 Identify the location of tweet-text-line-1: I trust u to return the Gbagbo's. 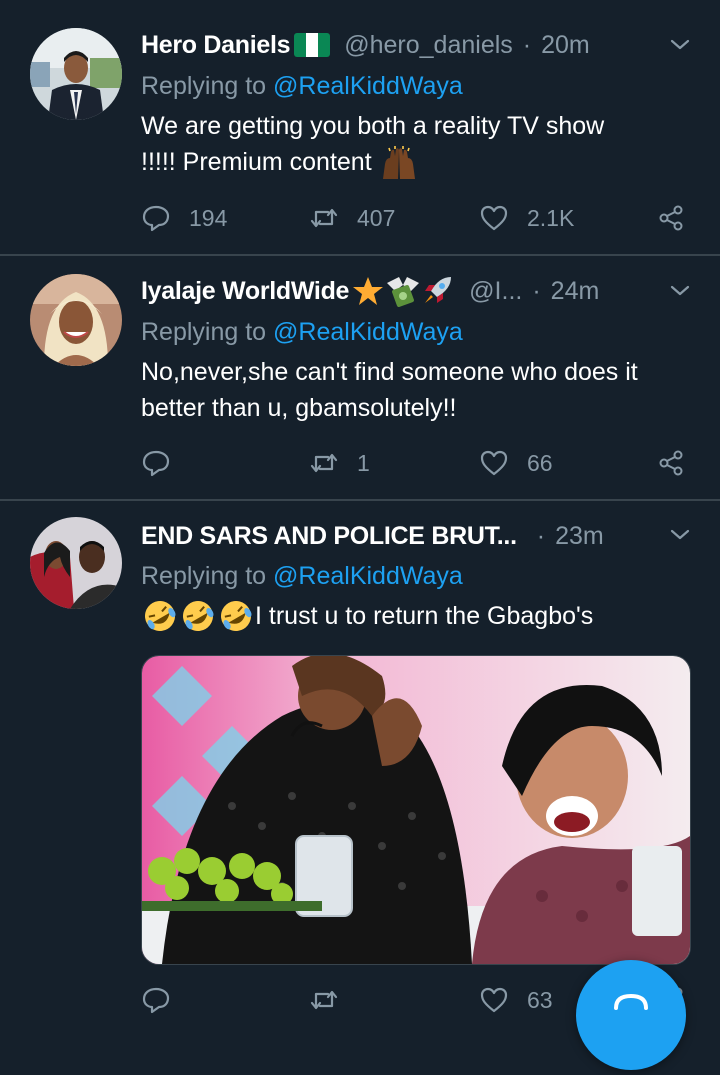
(415, 616).